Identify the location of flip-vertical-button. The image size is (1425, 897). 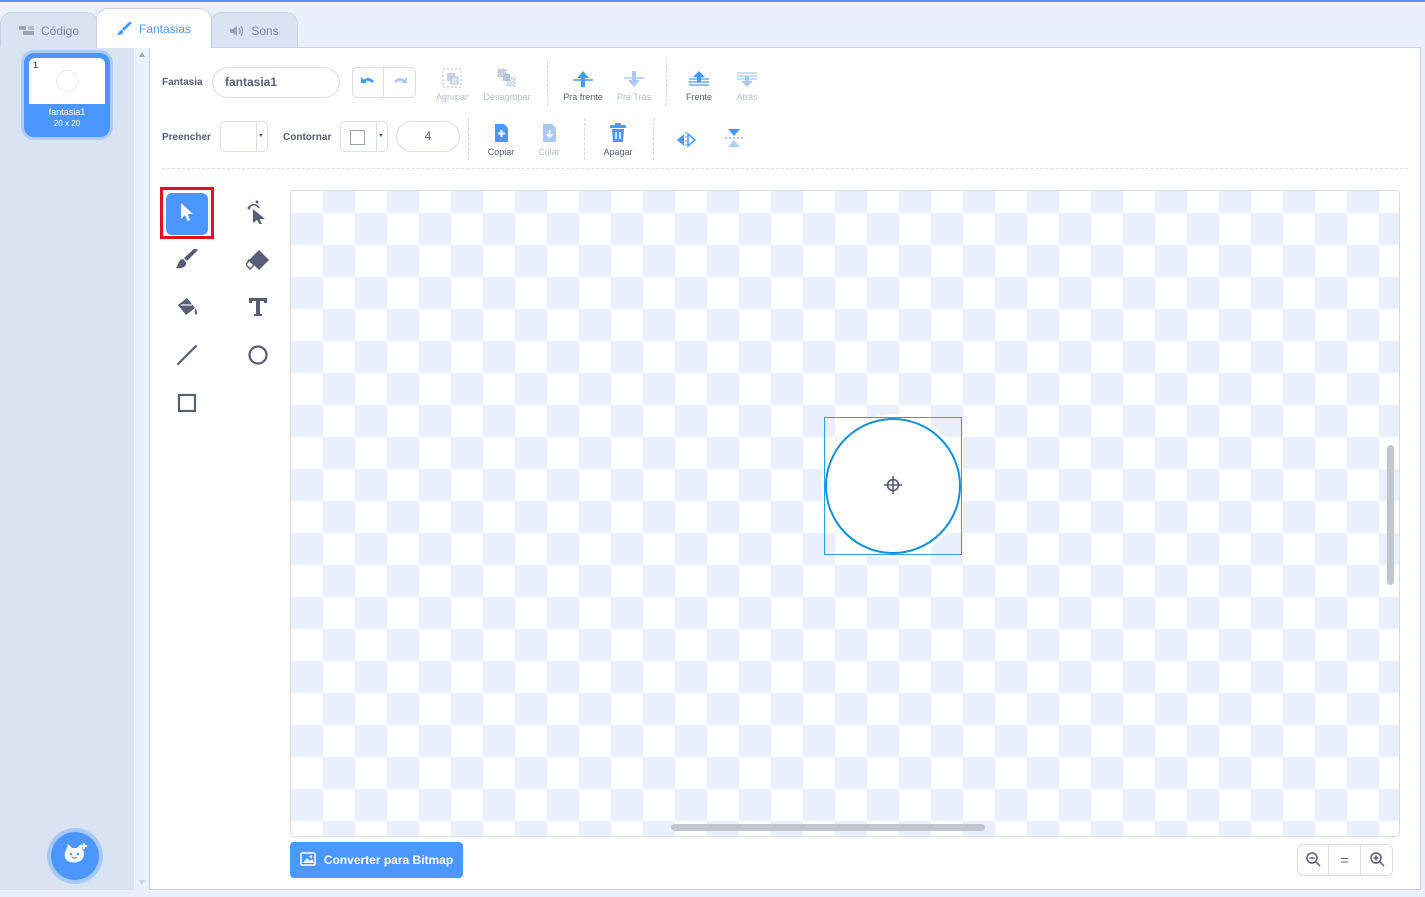
(734, 139).